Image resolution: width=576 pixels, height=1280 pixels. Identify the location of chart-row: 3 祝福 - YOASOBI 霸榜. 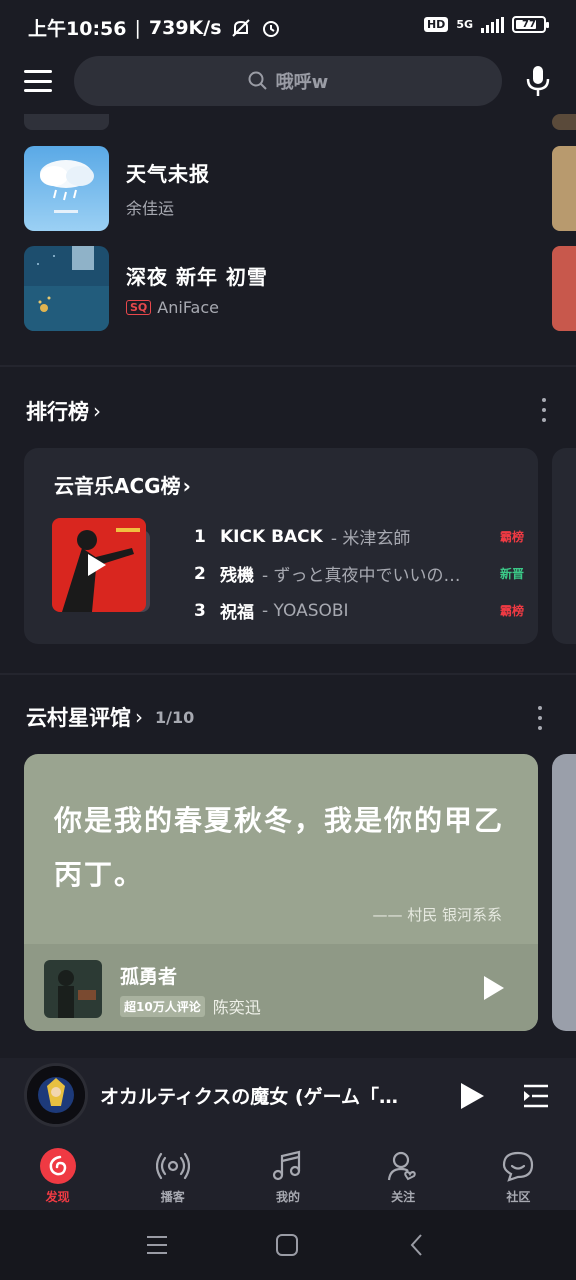
(359, 610).